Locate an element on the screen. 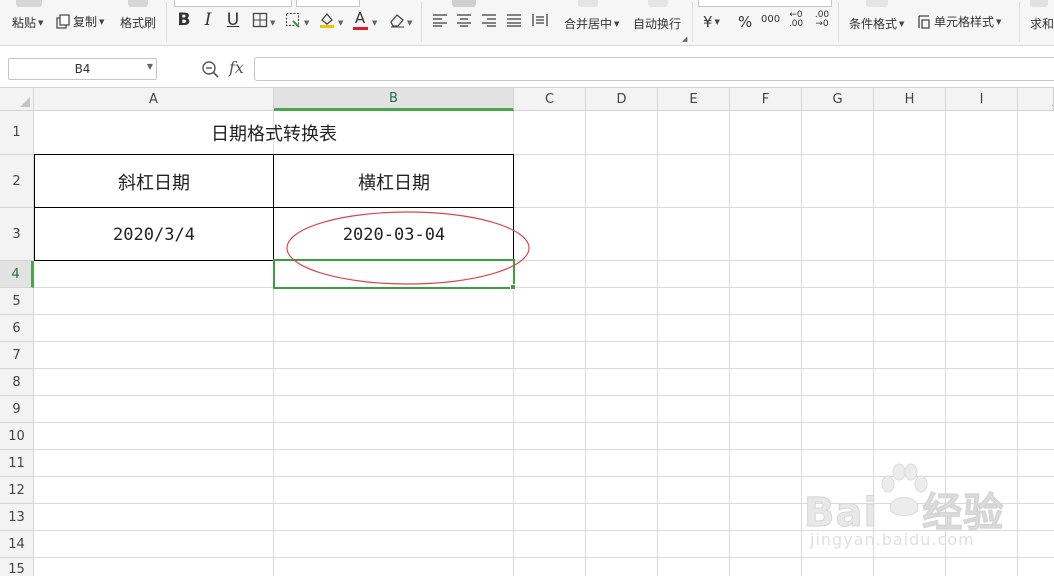 This screenshot has width=1054, height=576. row-header-11: 11 is located at coordinates (17, 463).